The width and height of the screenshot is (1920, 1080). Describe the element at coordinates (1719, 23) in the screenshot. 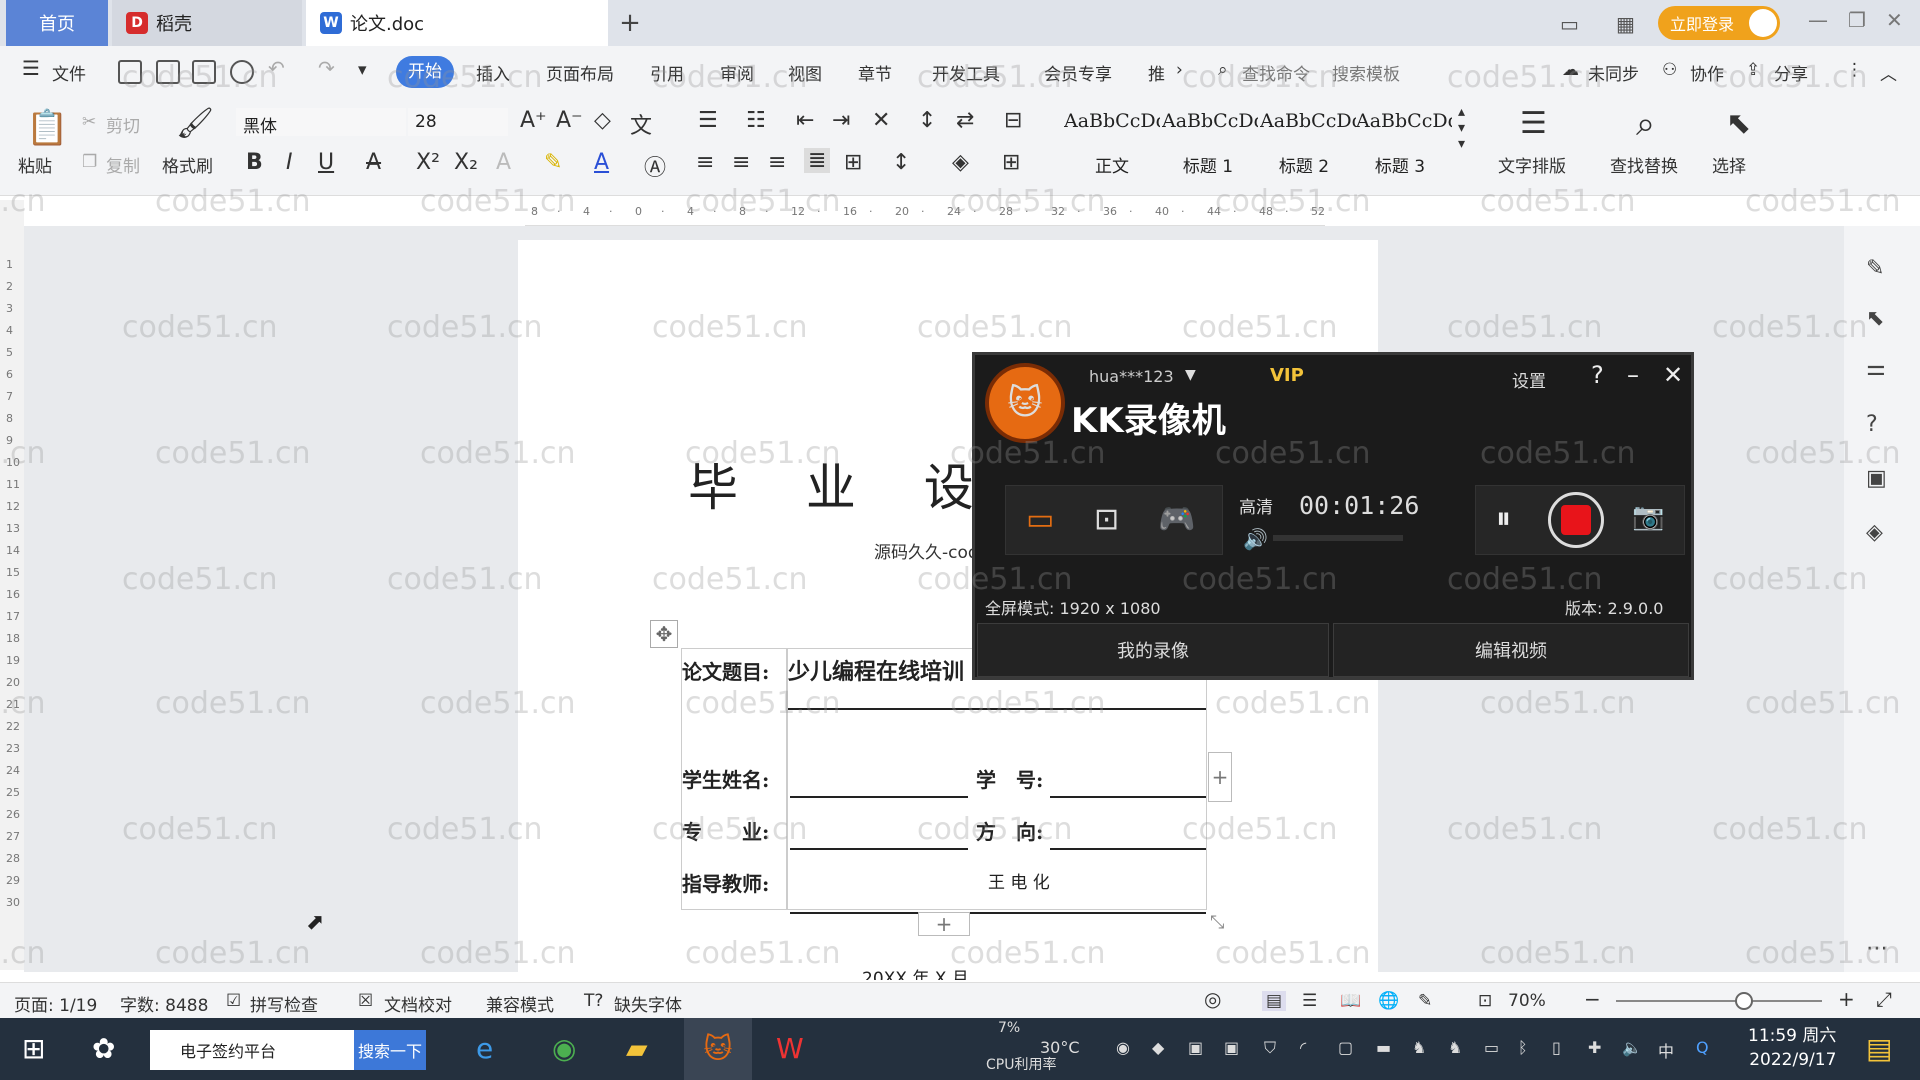

I see `login-button: 立即登录` at that location.